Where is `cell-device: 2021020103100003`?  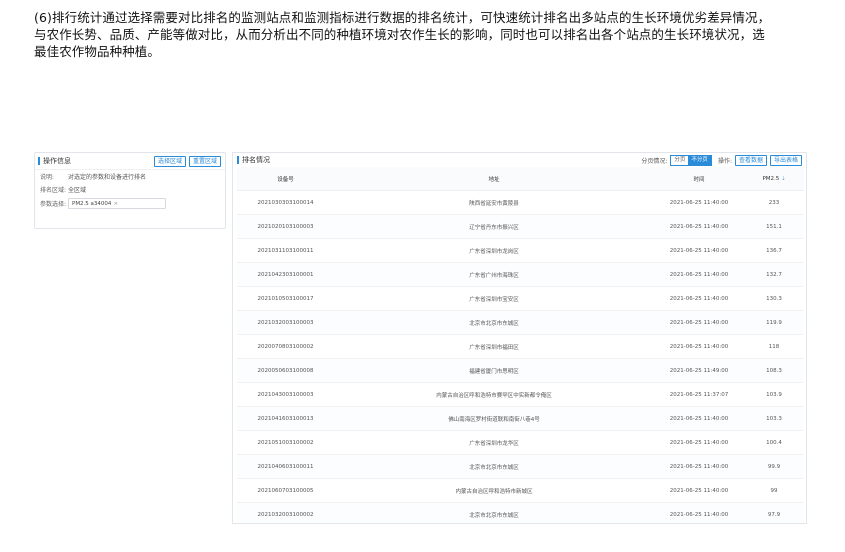
cell-device: 2021020103100003 is located at coordinates (285, 226).